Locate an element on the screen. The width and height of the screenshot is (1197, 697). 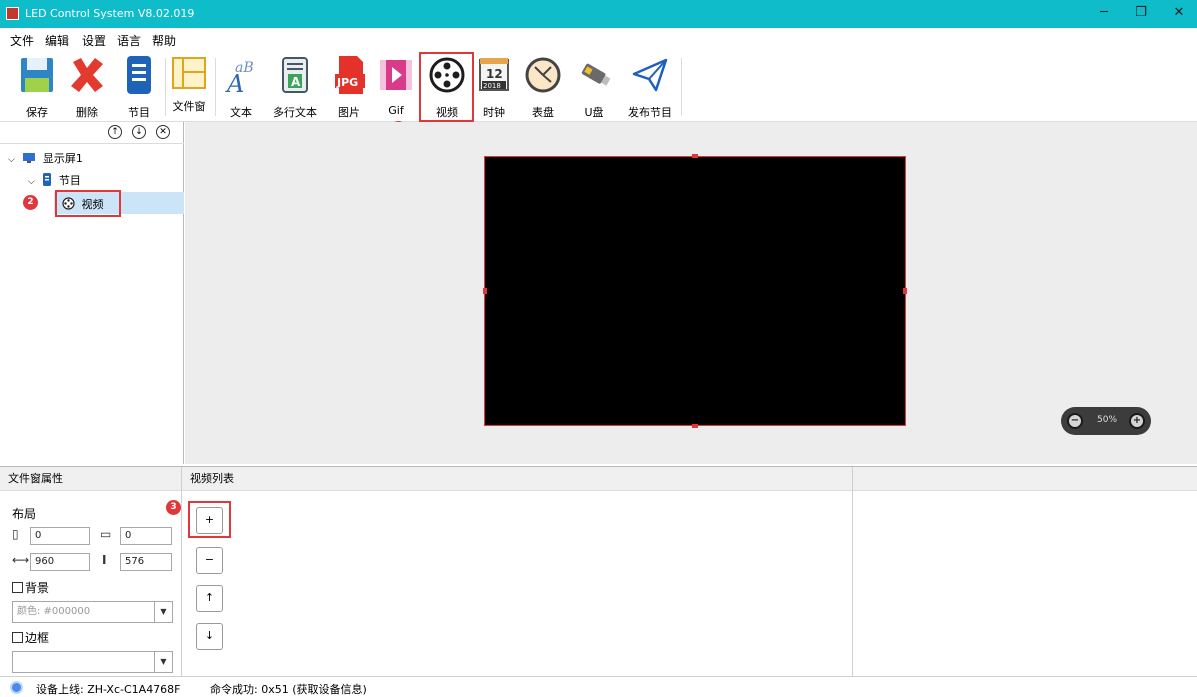
highlight-video-node is located at coordinates (88, 203).